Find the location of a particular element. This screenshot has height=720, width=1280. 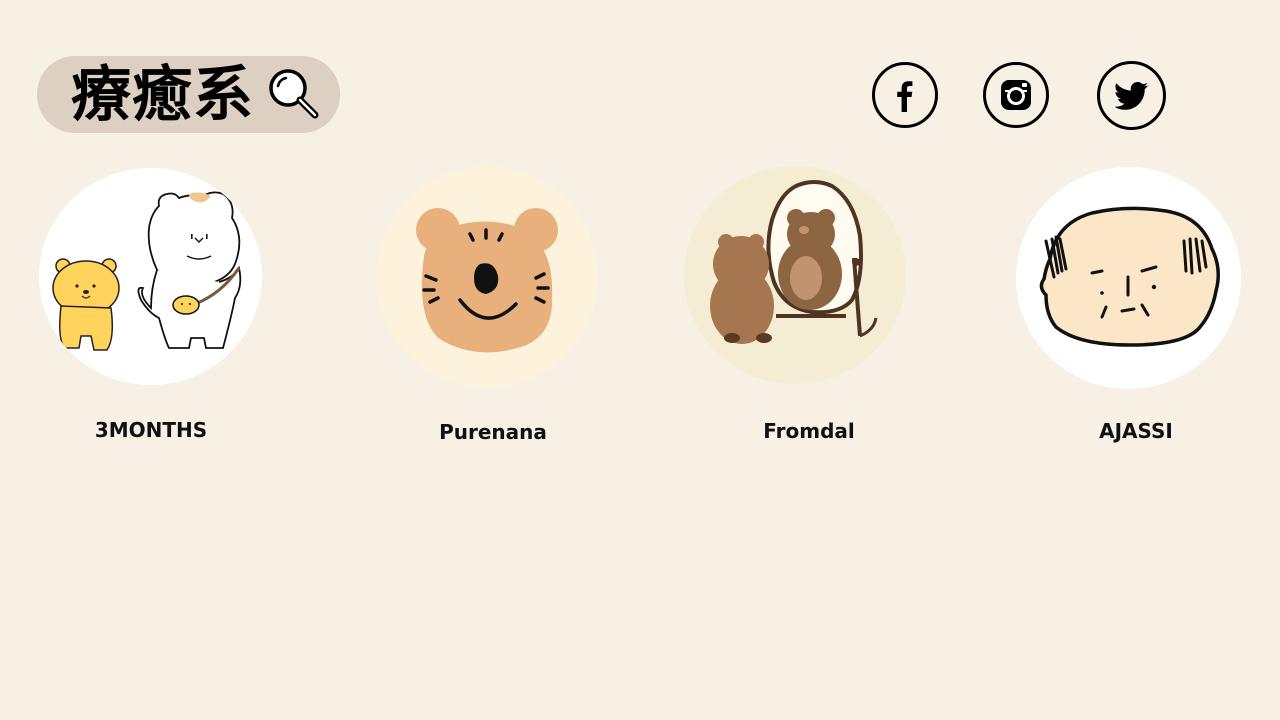

instagram-icon is located at coordinates (1016, 95).